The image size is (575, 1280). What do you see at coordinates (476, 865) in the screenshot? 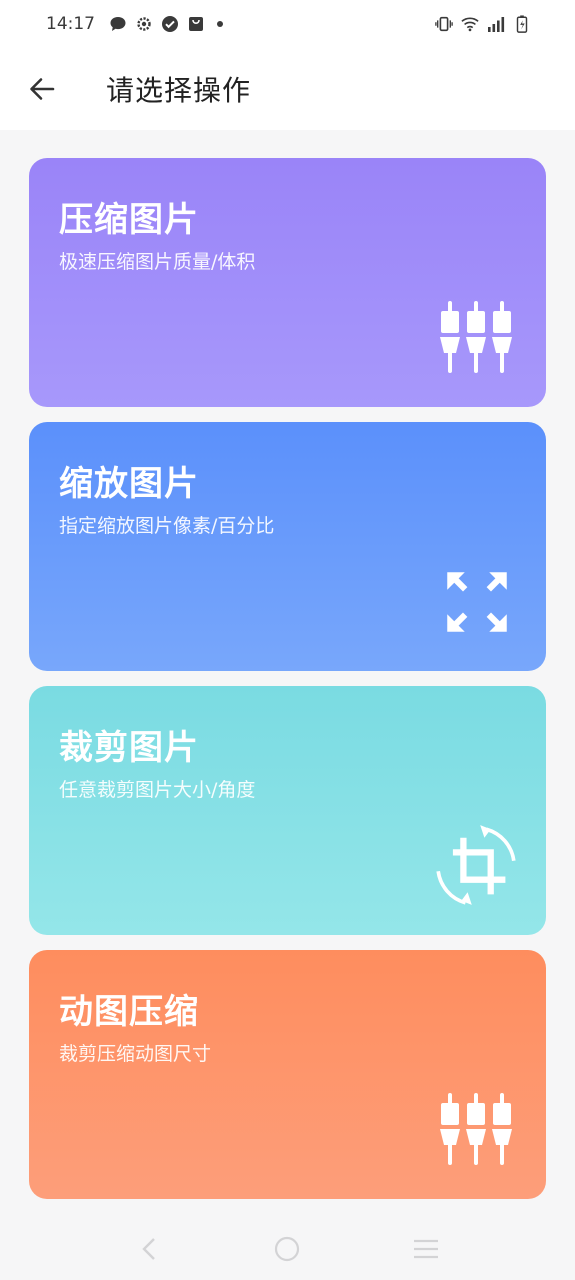
I see `crop-rotate-icon` at bounding box center [476, 865].